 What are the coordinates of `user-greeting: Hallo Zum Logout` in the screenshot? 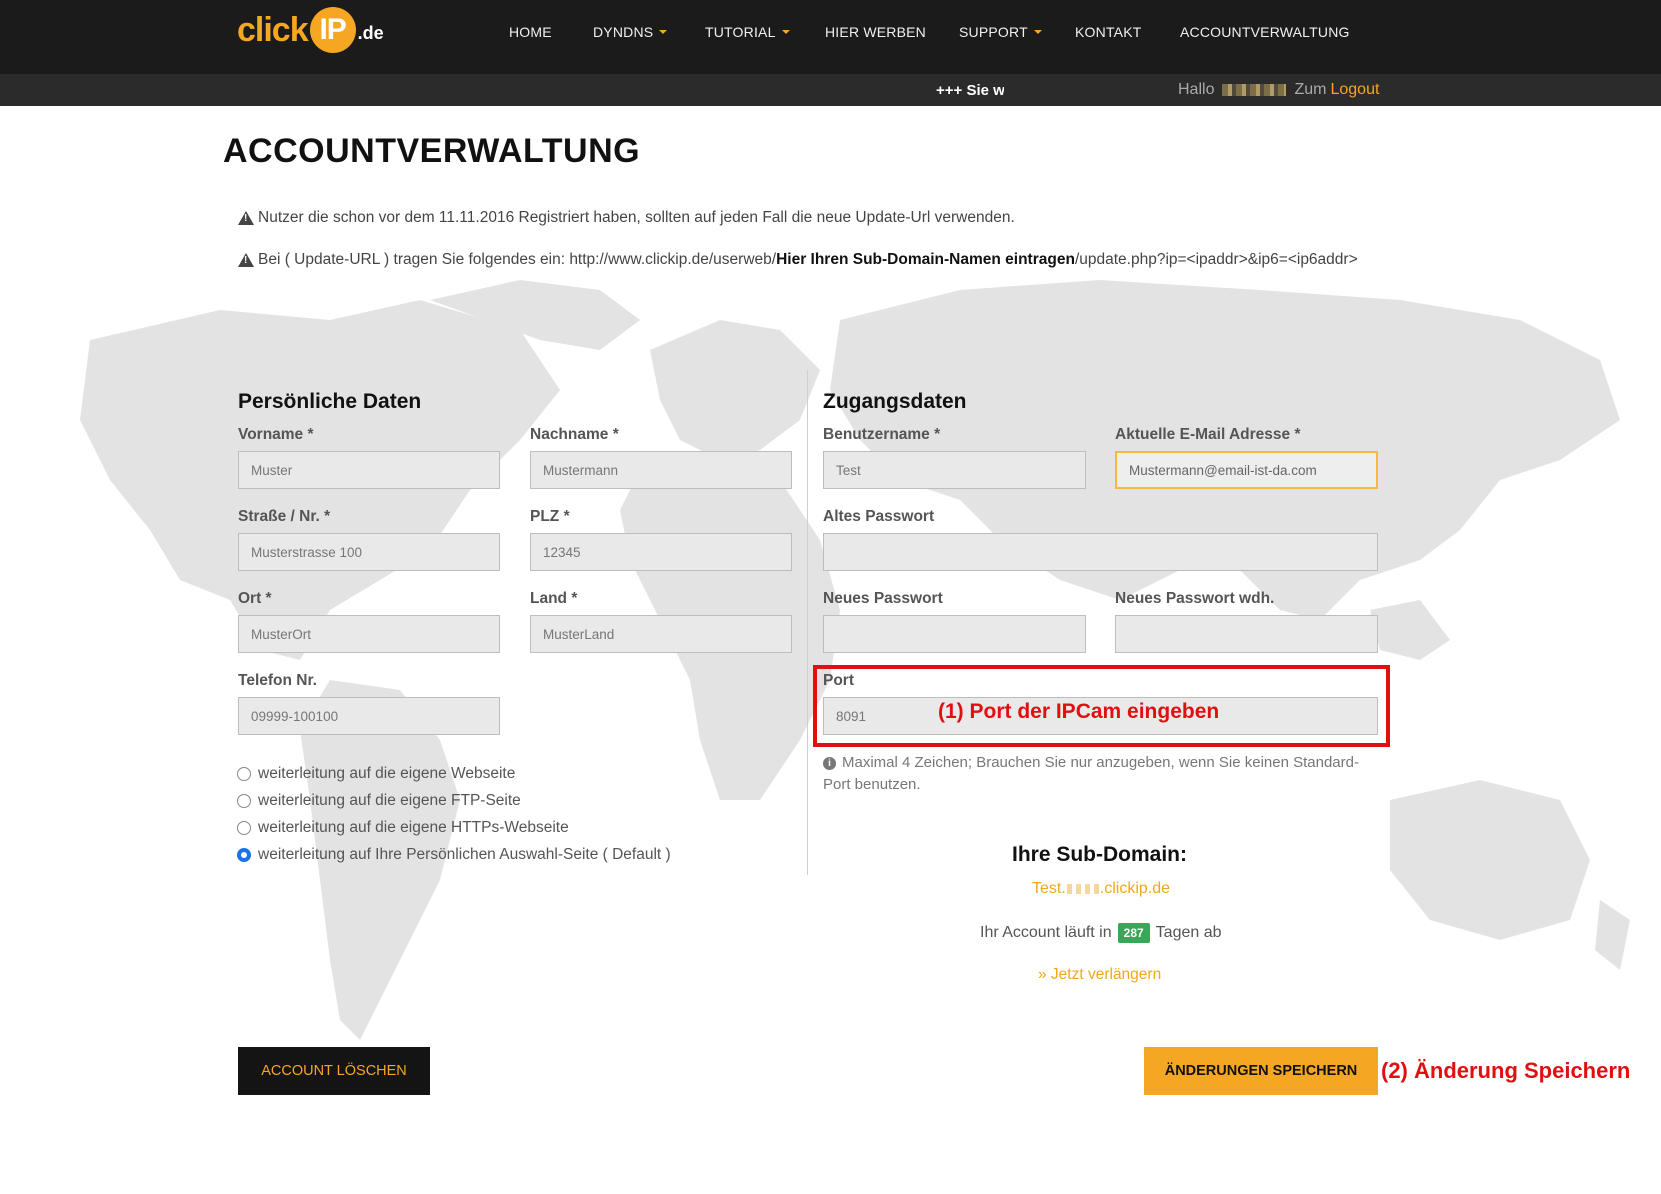 It's located at (1278, 90).